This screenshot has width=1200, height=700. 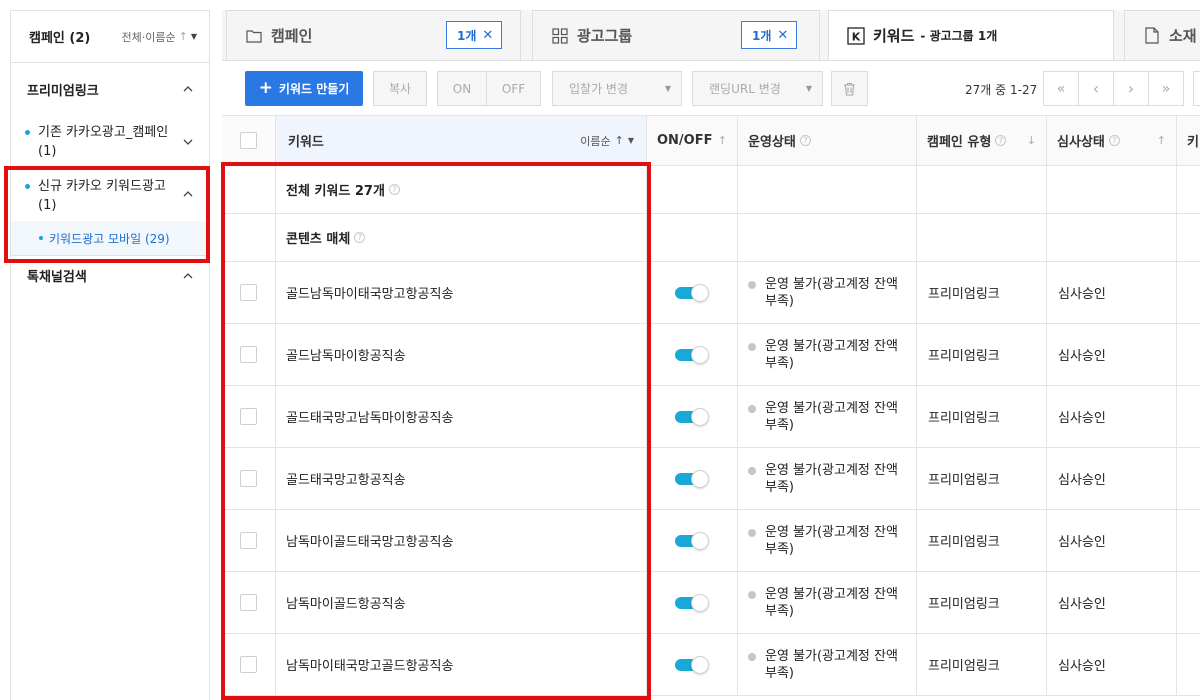 I want to click on table-row: 골드태국망고남독마이항공직송 운영 불가(광고계정 잔액 부족) 프리미엄링크 심사승인, so click(x=711, y=417).